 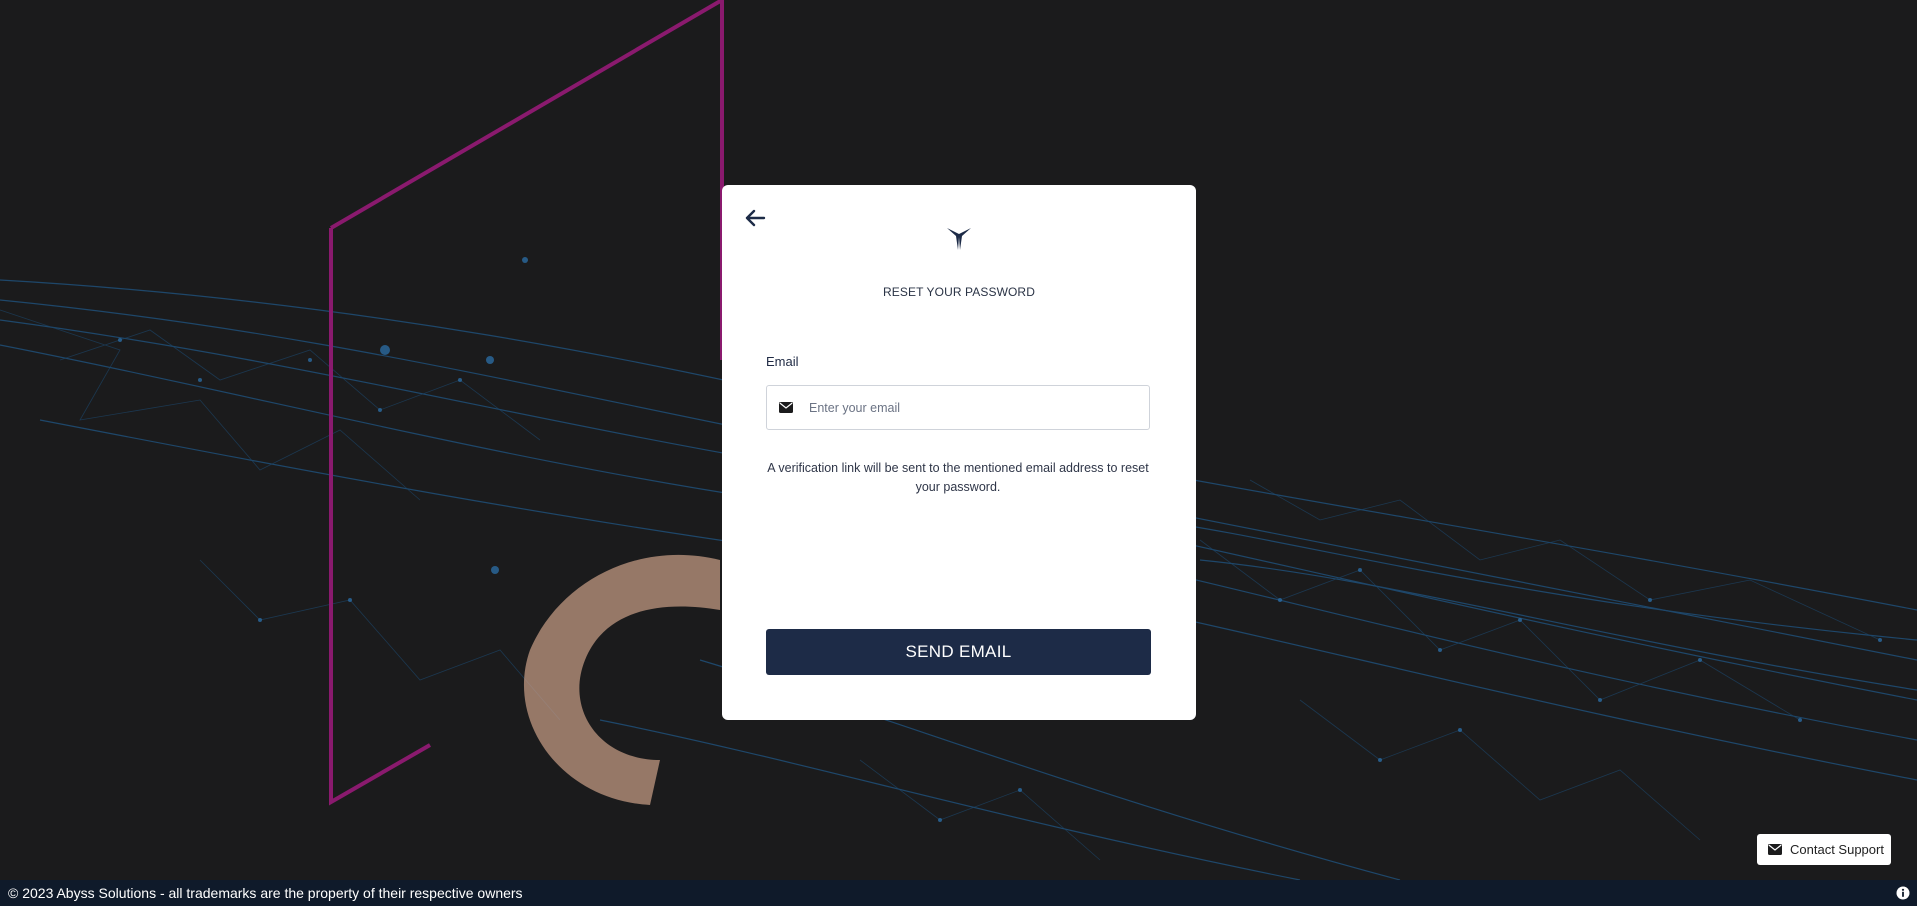 What do you see at coordinates (969, 407) in the screenshot?
I see `email-input` at bounding box center [969, 407].